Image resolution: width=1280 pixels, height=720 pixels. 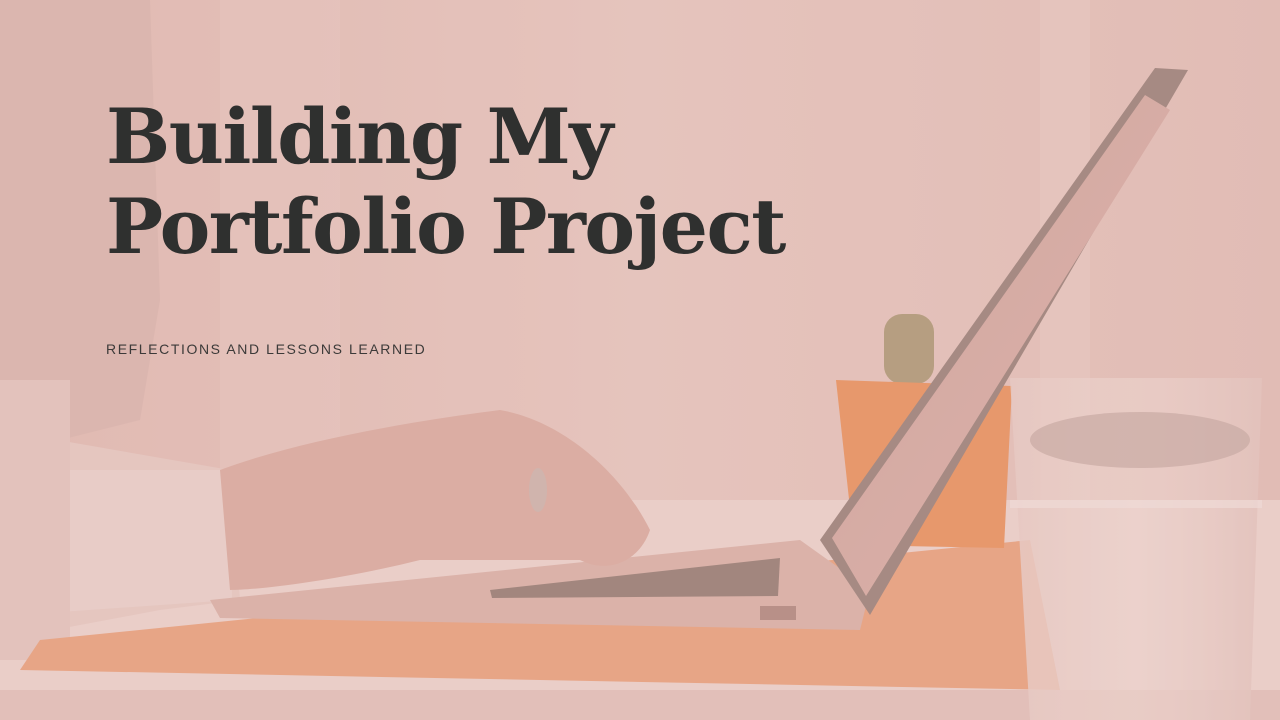 What do you see at coordinates (446, 226) in the screenshot?
I see `title-line-2: Portfolio Project` at bounding box center [446, 226].